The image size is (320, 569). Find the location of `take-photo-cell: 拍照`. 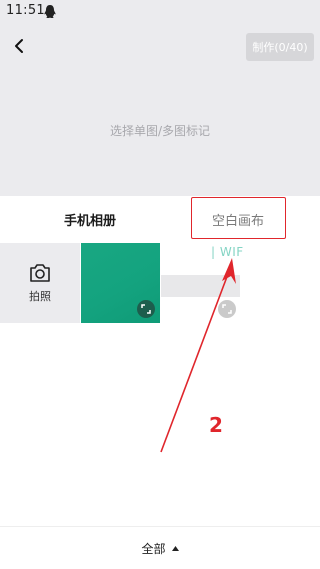

take-photo-cell: 拍照 is located at coordinates (40, 283).